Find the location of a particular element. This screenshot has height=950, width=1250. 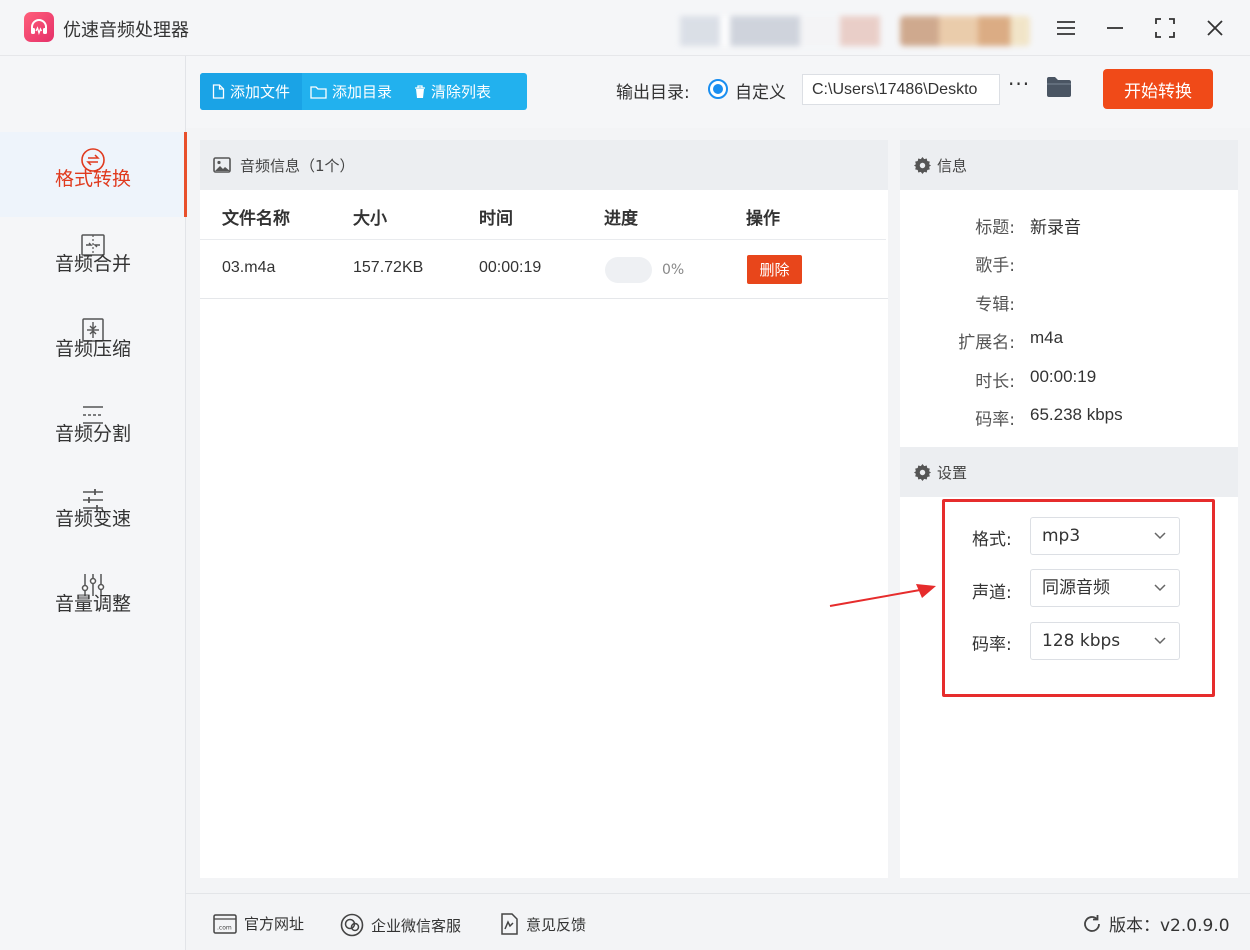

output-path-field: C:\Users\17486\Deskto is located at coordinates (901, 89).